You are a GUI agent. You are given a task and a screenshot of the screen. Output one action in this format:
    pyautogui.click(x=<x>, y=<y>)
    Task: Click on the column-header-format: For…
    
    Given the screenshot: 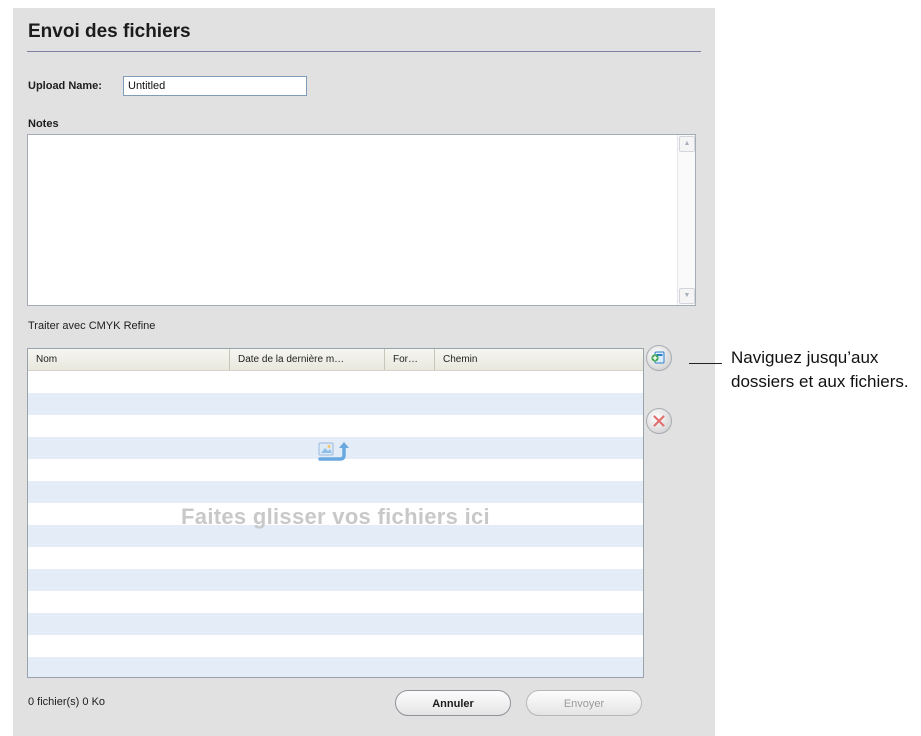 What is the action you would take?
    pyautogui.click(x=410, y=359)
    